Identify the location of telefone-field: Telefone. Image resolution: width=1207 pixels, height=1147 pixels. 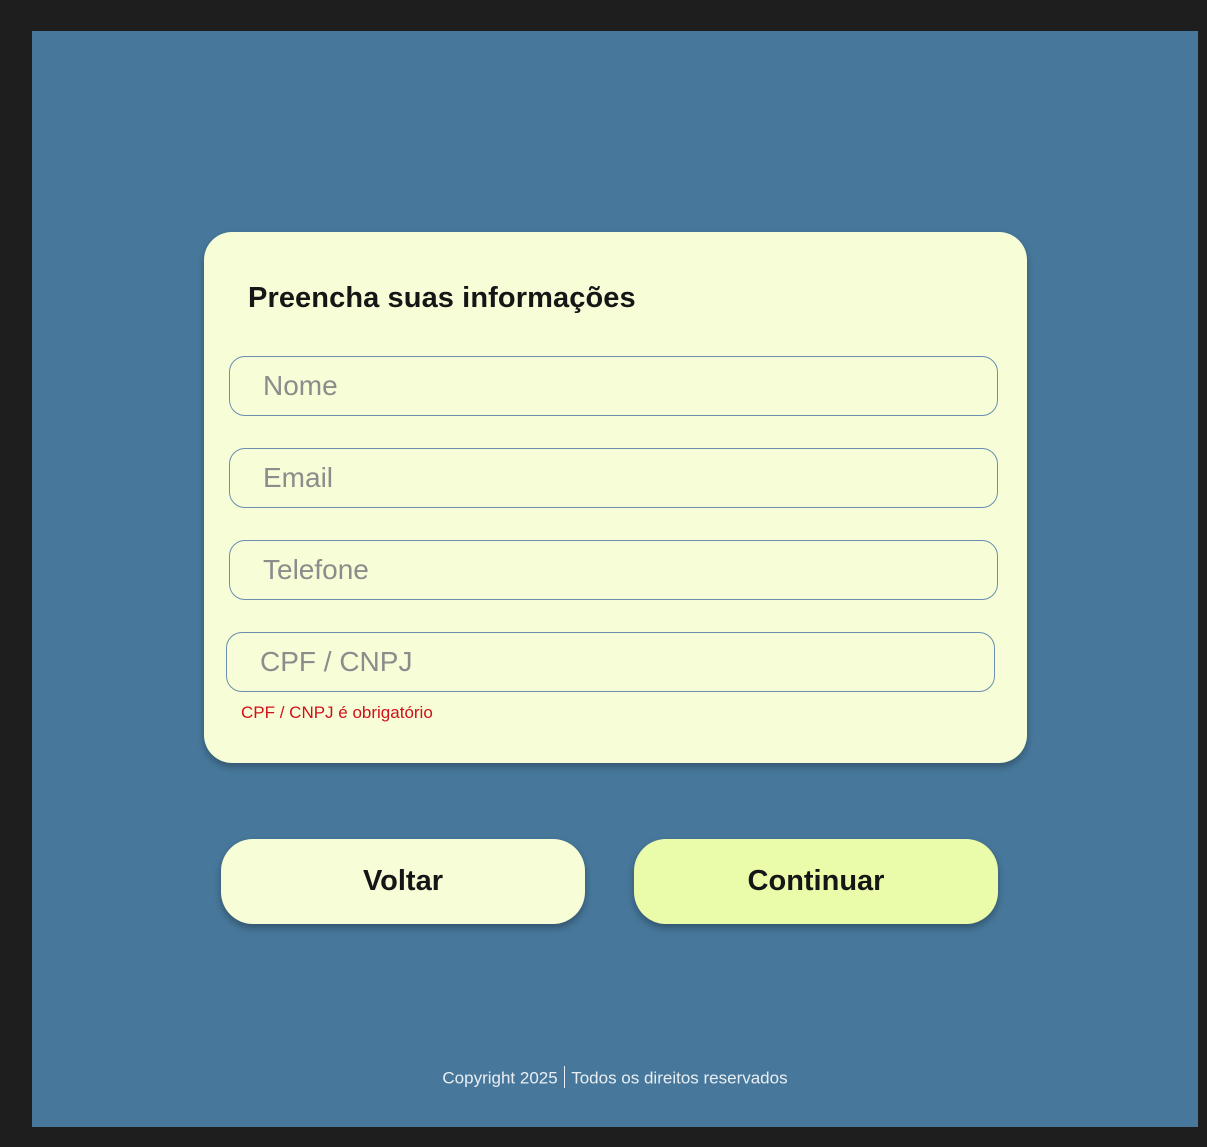
(613, 570).